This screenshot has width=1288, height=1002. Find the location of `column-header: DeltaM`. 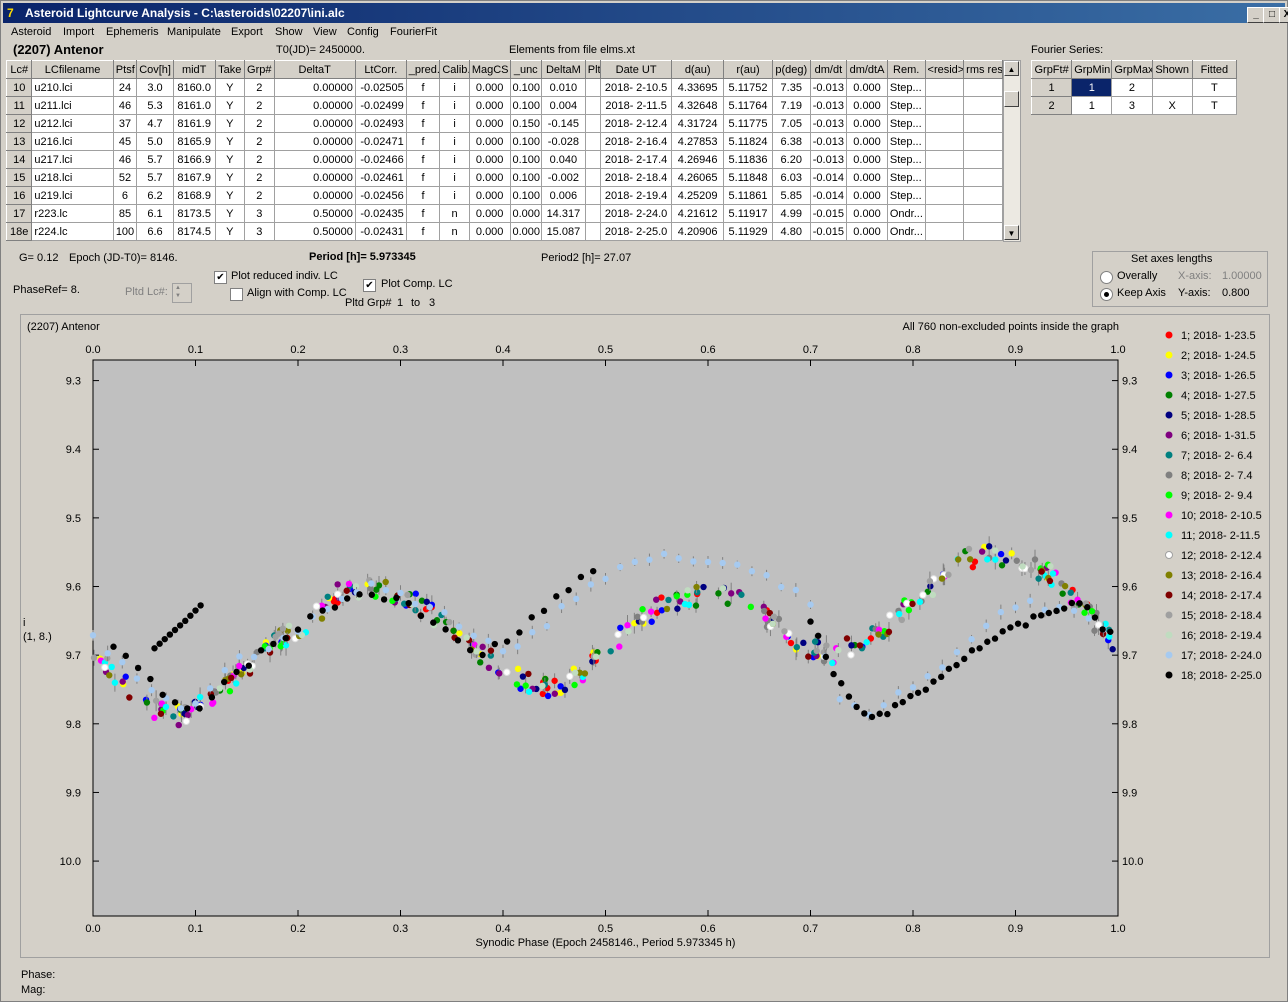

column-header: DeltaM is located at coordinates (563, 69).